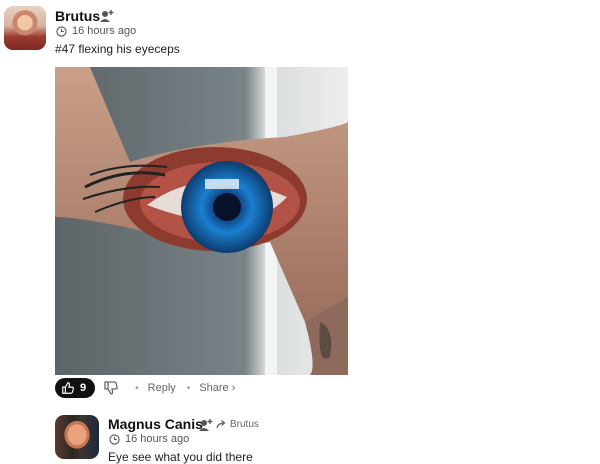  I want to click on reply-timestamp-text: 16 hours ago, so click(157, 439).